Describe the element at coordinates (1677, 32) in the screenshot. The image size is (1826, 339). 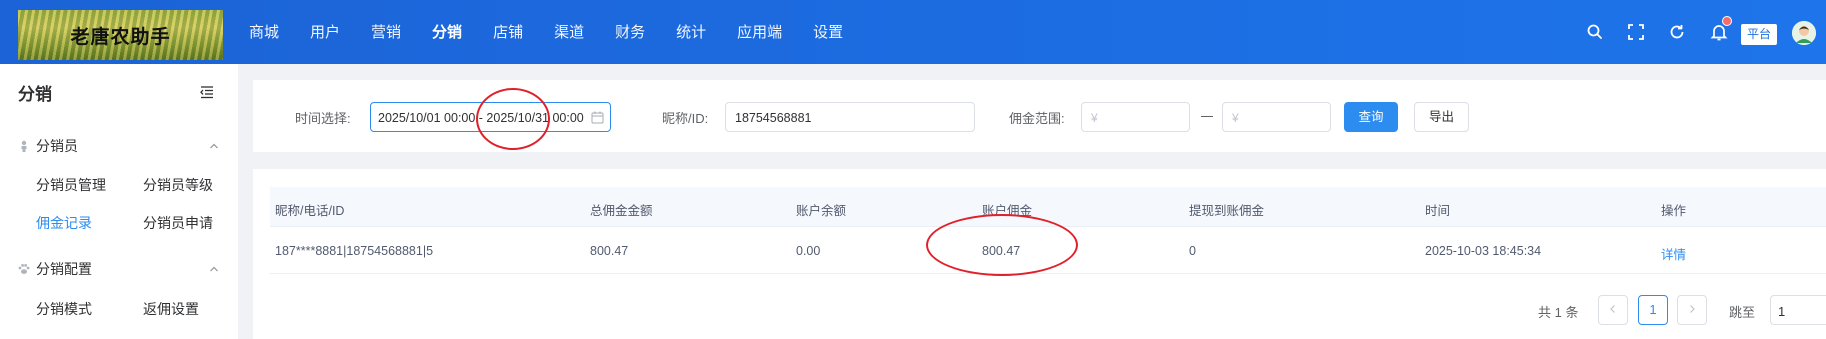
I see `refresh-icon` at that location.